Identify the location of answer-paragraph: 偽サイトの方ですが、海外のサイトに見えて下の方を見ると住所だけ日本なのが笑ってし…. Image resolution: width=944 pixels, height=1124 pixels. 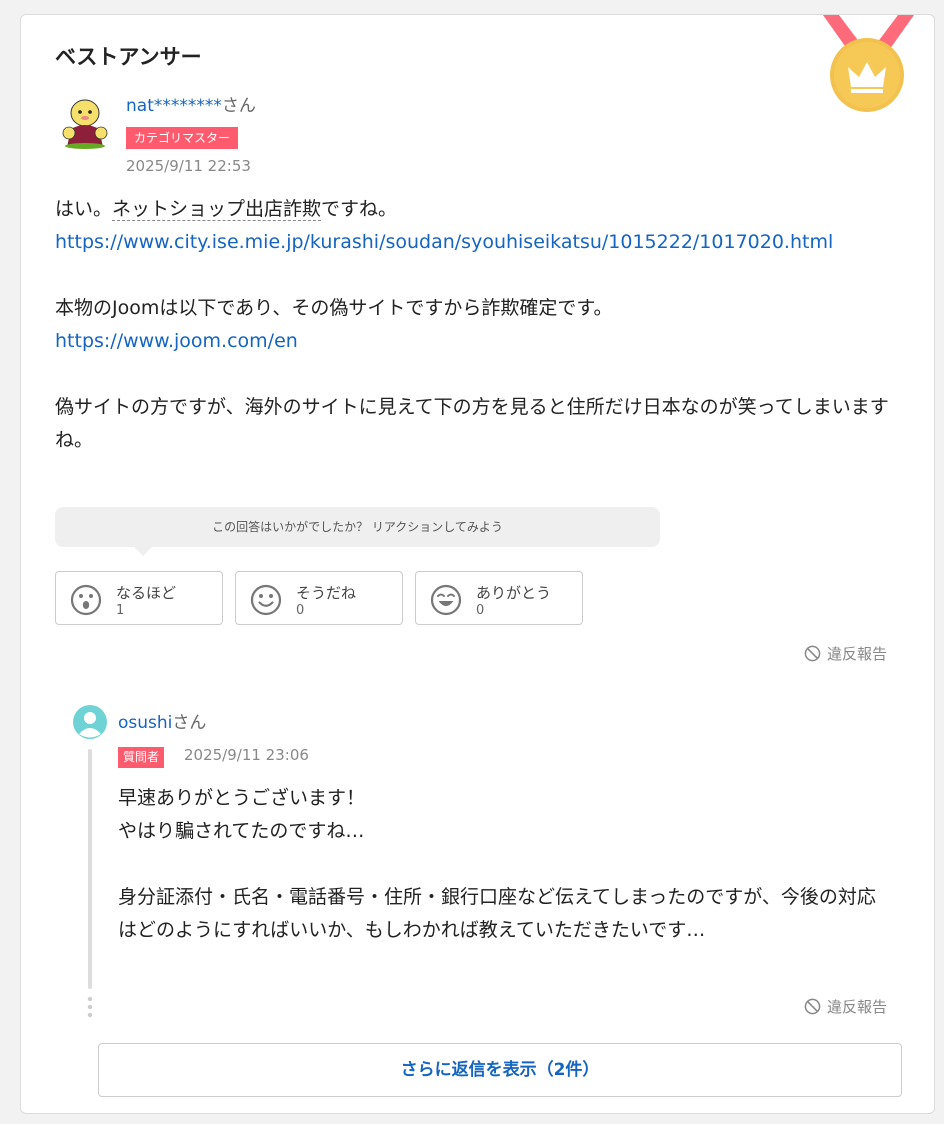
(472, 423).